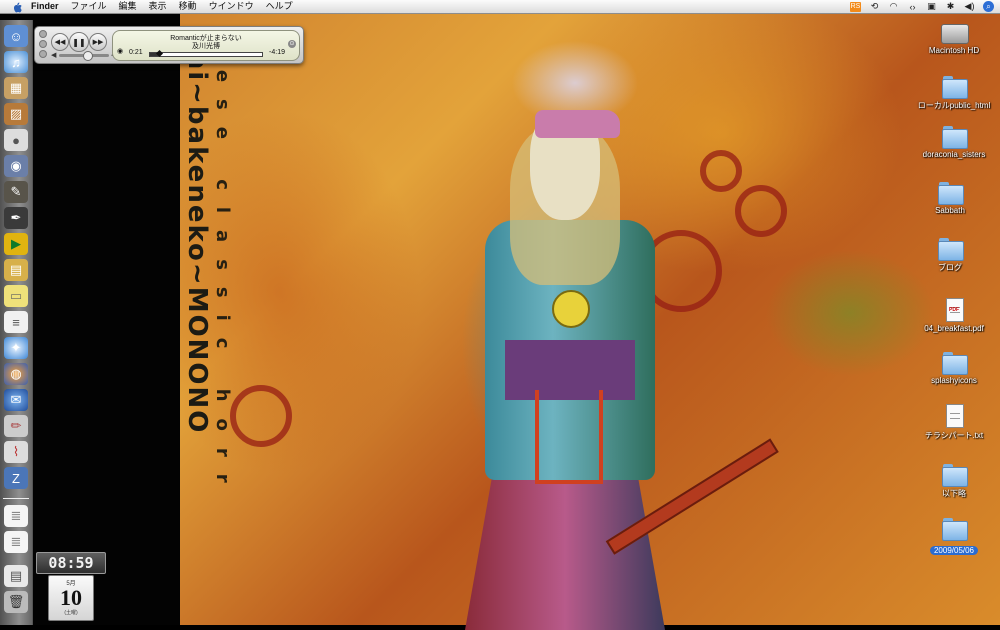 The width and height of the screenshot is (1000, 630). What do you see at coordinates (855, 6) in the screenshot?
I see `rss-icon: RS` at bounding box center [855, 6].